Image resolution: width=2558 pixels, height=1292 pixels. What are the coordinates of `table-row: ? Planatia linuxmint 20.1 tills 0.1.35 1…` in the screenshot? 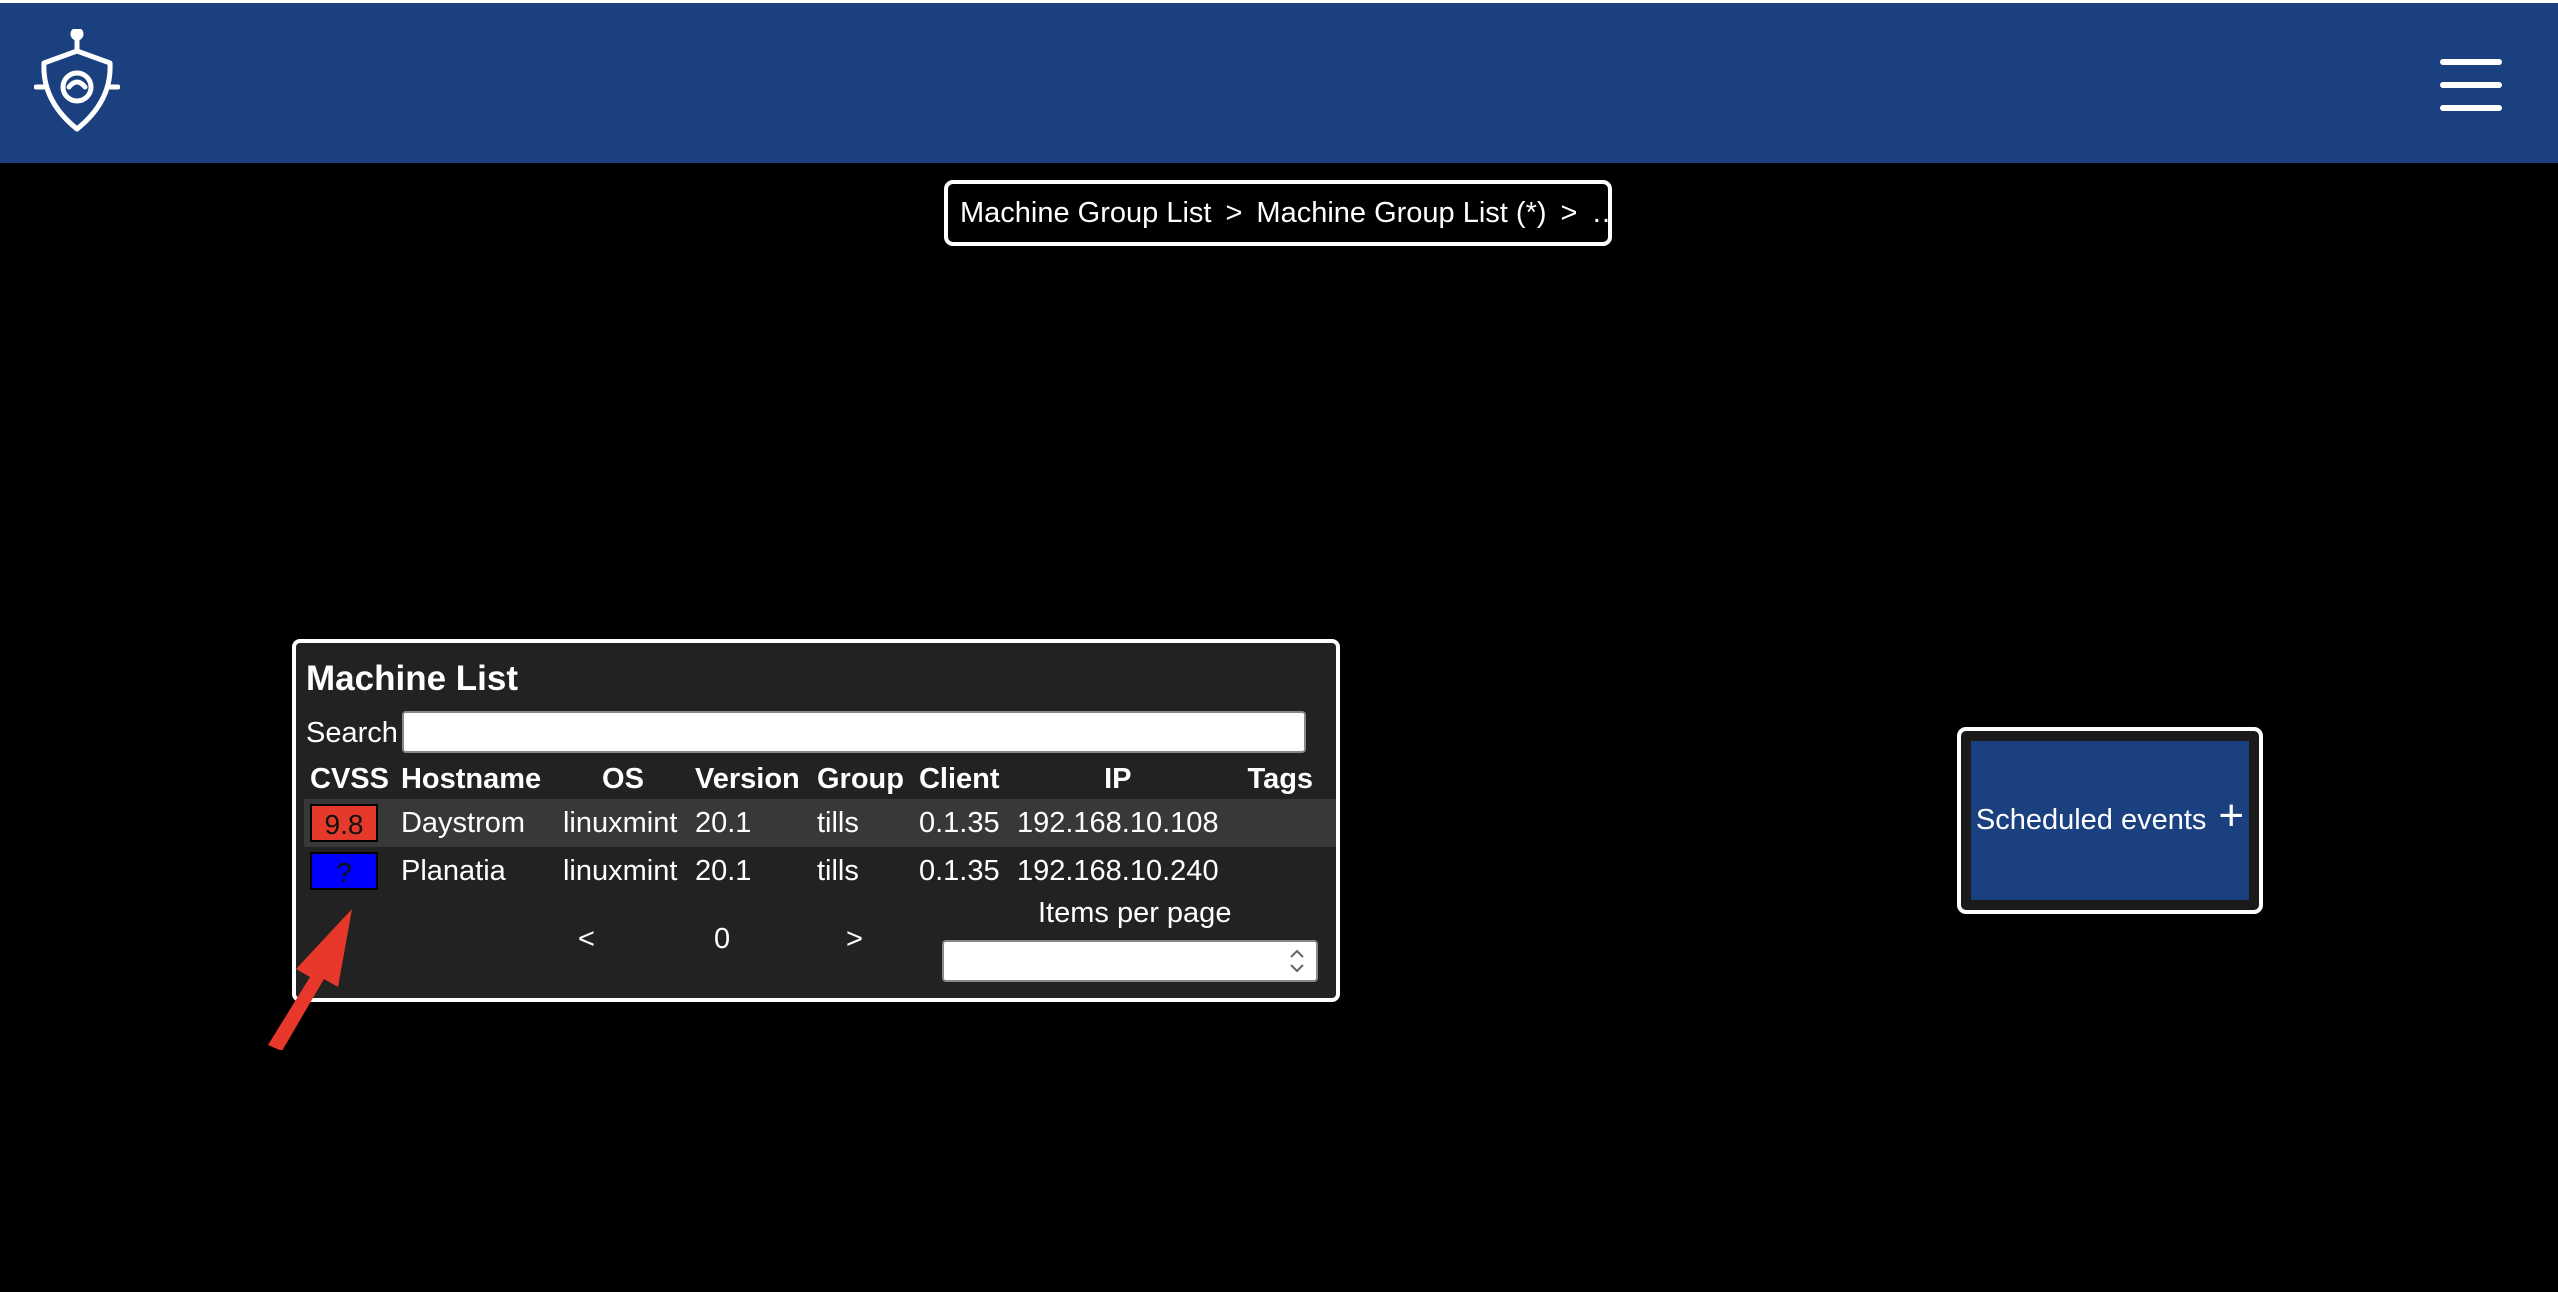 It's located at (820, 871).